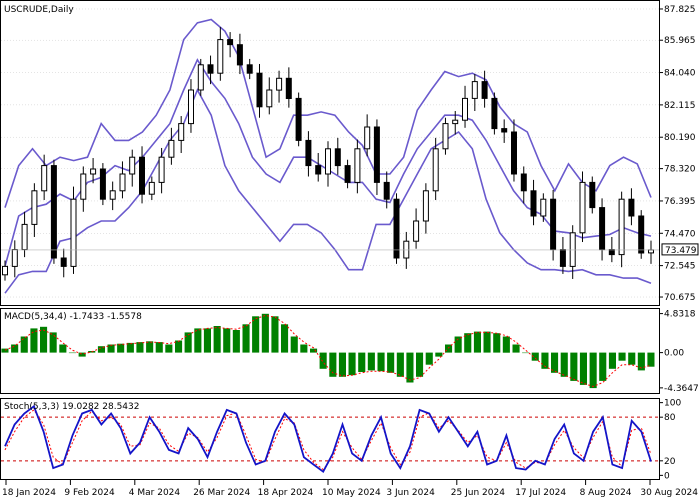  I want to click on price-tick-label: 76.395, so click(680, 202).